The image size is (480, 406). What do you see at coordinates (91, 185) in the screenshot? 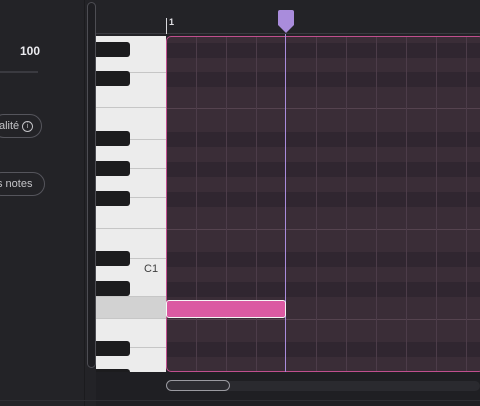
I see `vertical-scrollbar` at bounding box center [91, 185].